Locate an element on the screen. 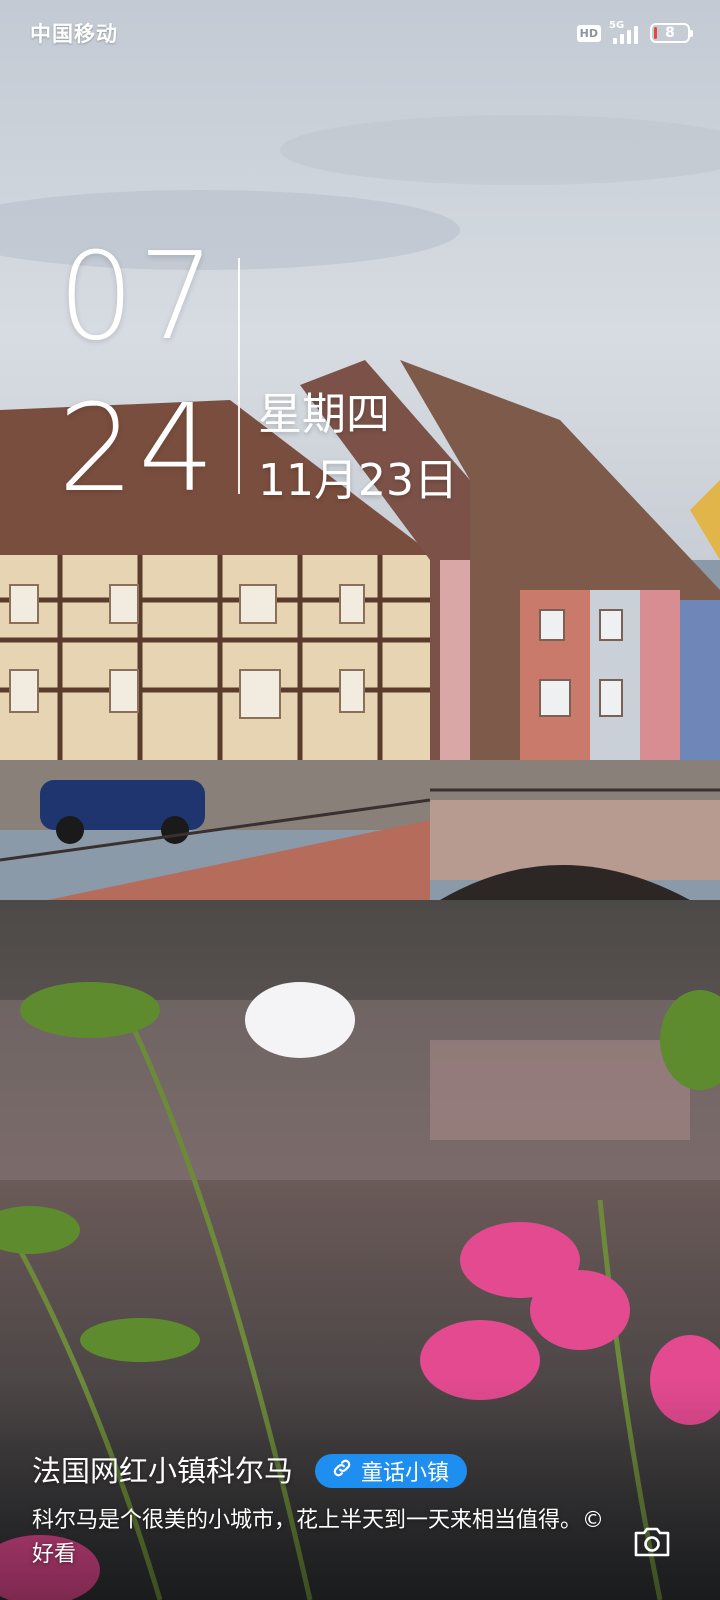 The height and width of the screenshot is (1600, 720). clock-weekday: 星期四 is located at coordinates (324, 414).